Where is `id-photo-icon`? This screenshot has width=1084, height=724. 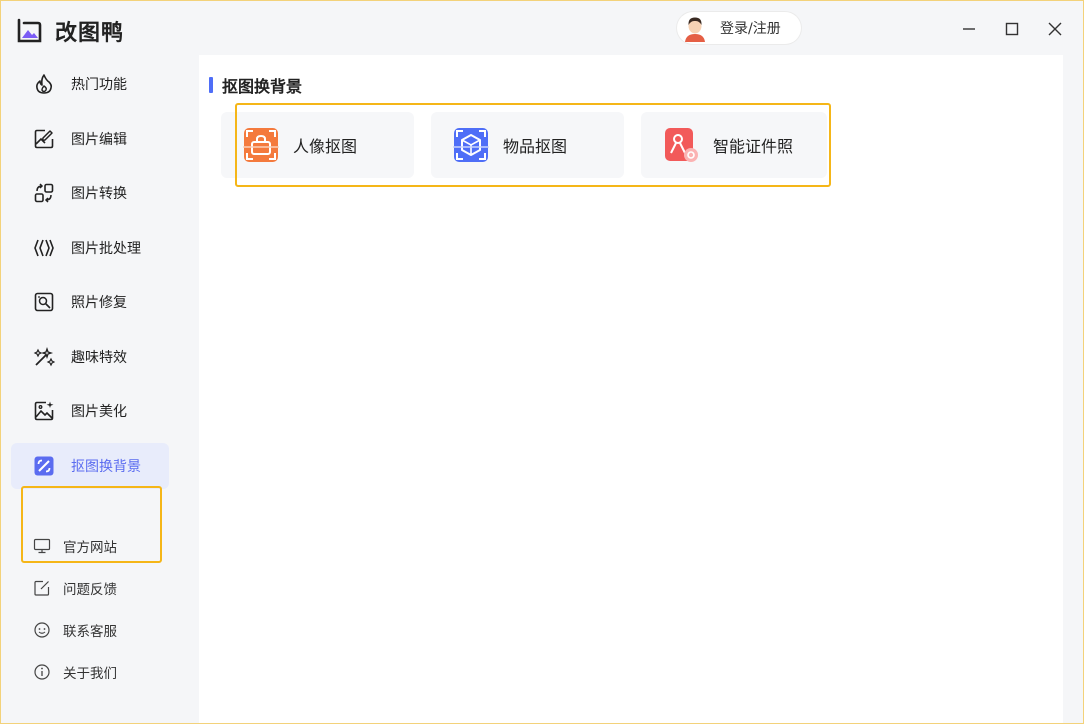 id-photo-icon is located at coordinates (681, 145).